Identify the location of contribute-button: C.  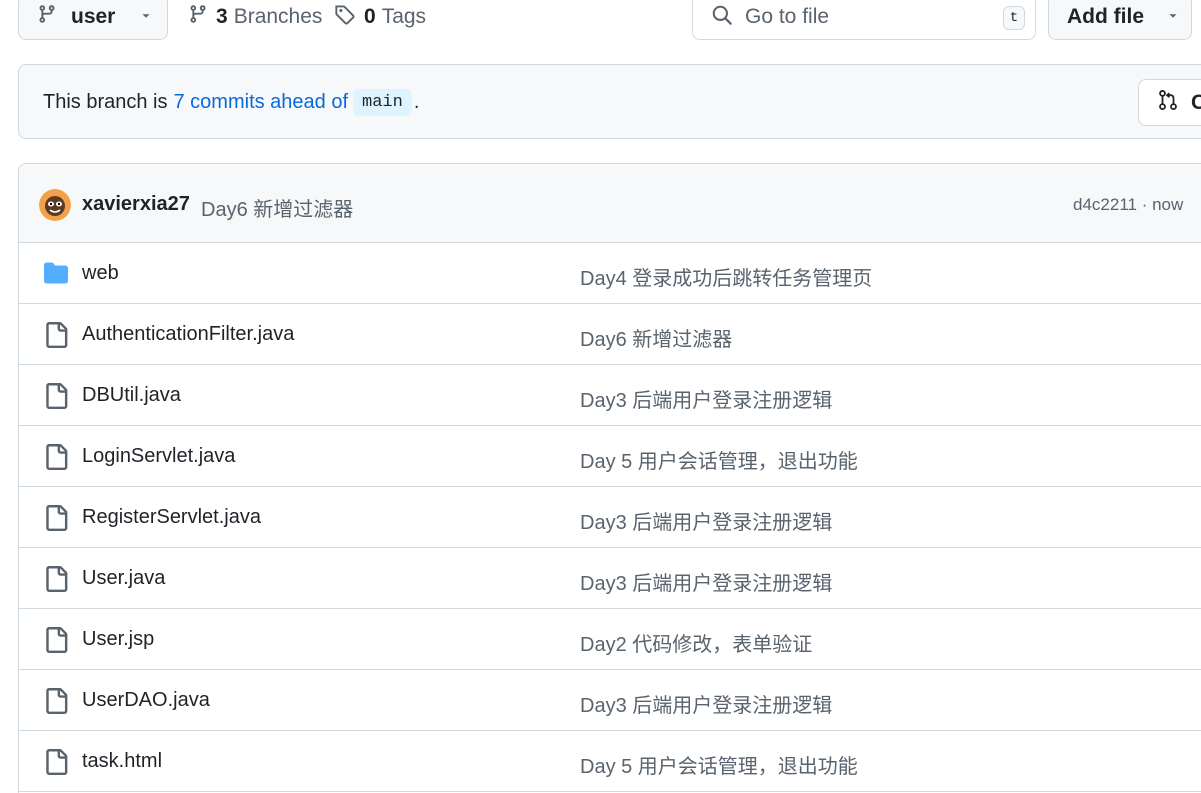
(1169, 102).